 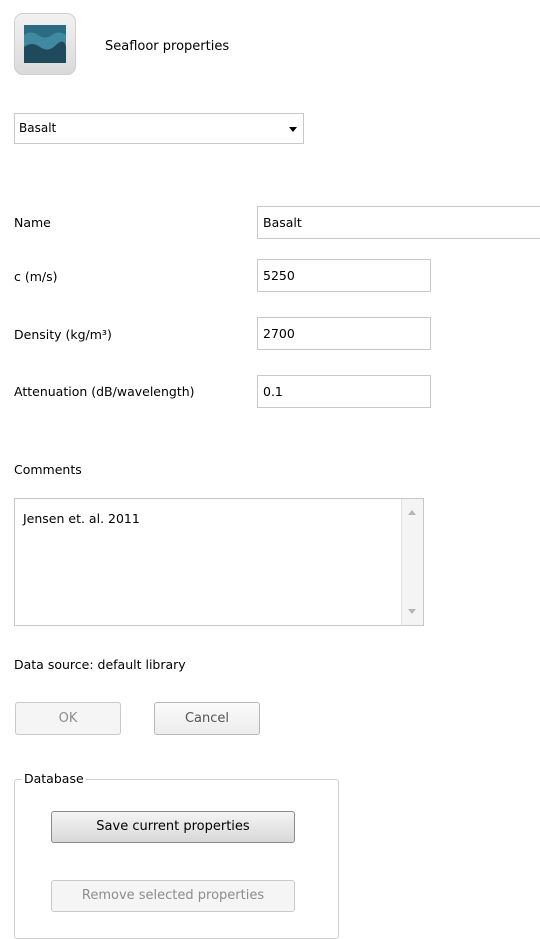 I want to click on material-dropdown-value: Basalt, so click(x=38, y=128).